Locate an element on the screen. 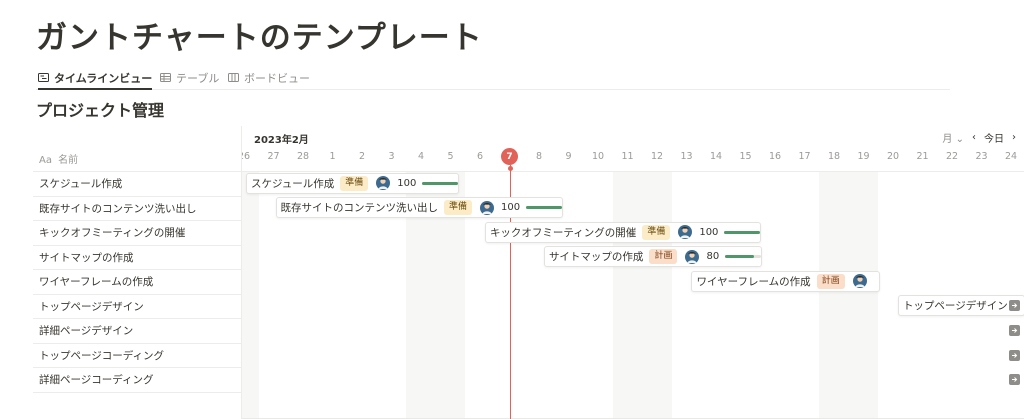 The height and width of the screenshot is (419, 1024). view-scale-select: 月 ⌄ is located at coordinates (953, 137).